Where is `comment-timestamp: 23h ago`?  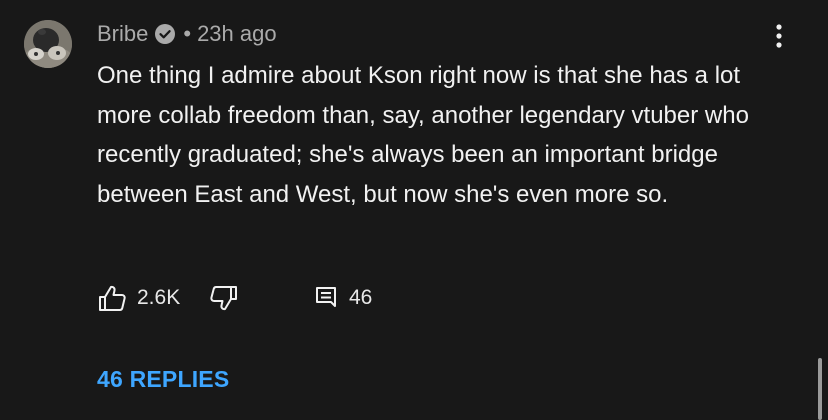
comment-timestamp: 23h ago is located at coordinates (237, 34).